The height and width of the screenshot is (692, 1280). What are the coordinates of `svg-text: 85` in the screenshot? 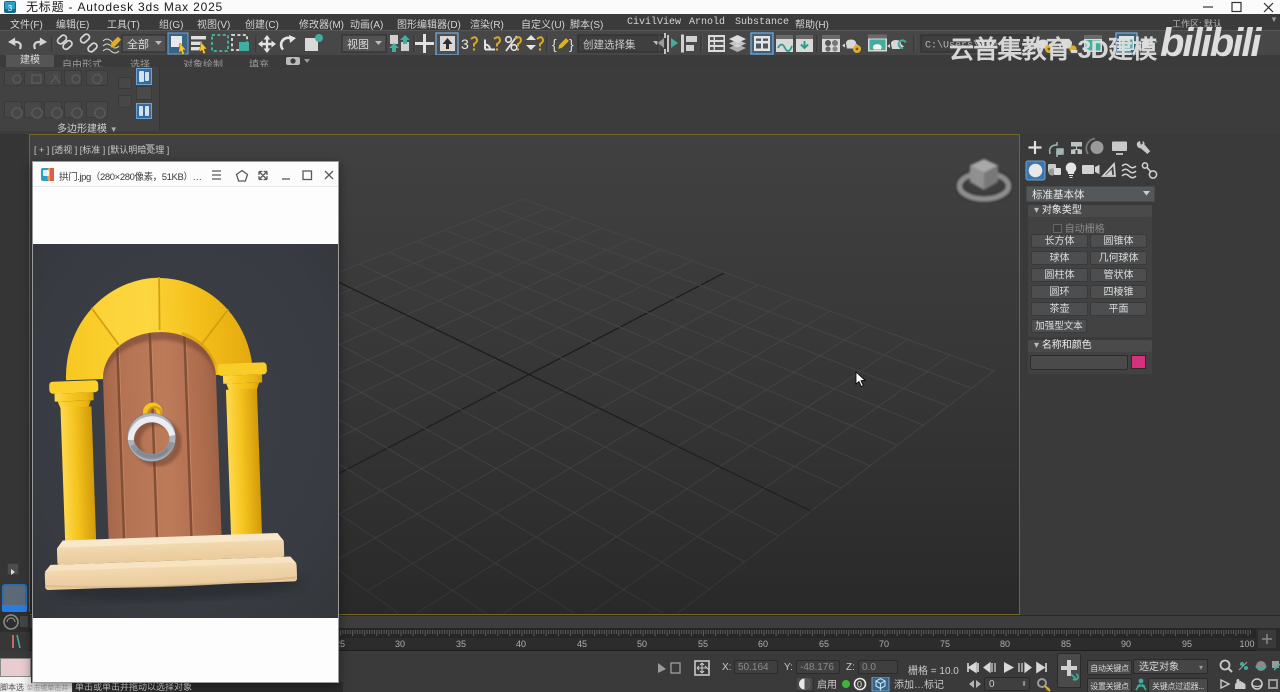 It's located at (1066, 644).